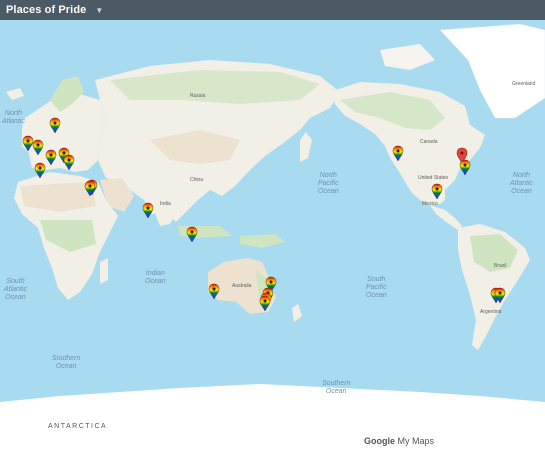 The image size is (545, 450). I want to click on ocean-label-north-atlantic-left: North Atlantic, so click(13, 117).